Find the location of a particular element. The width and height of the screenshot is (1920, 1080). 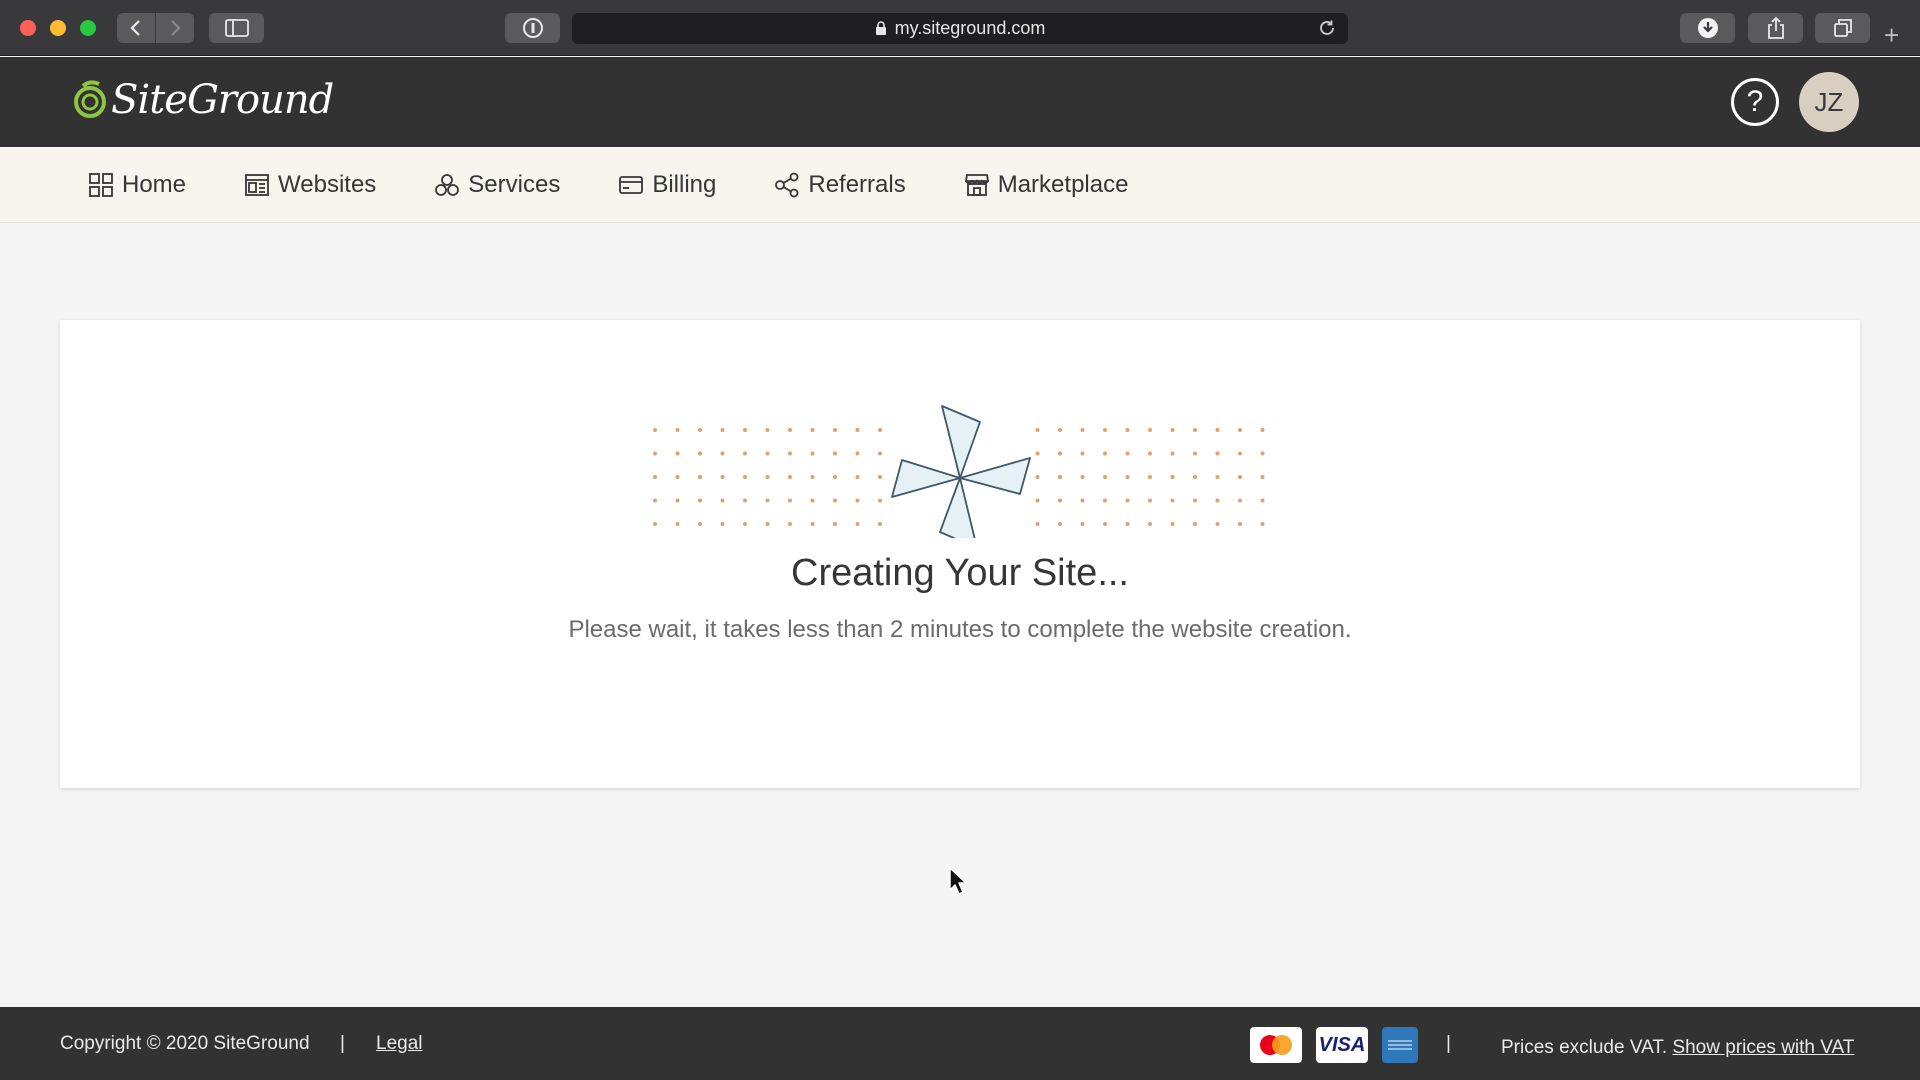

services-icon is located at coordinates (447, 185).